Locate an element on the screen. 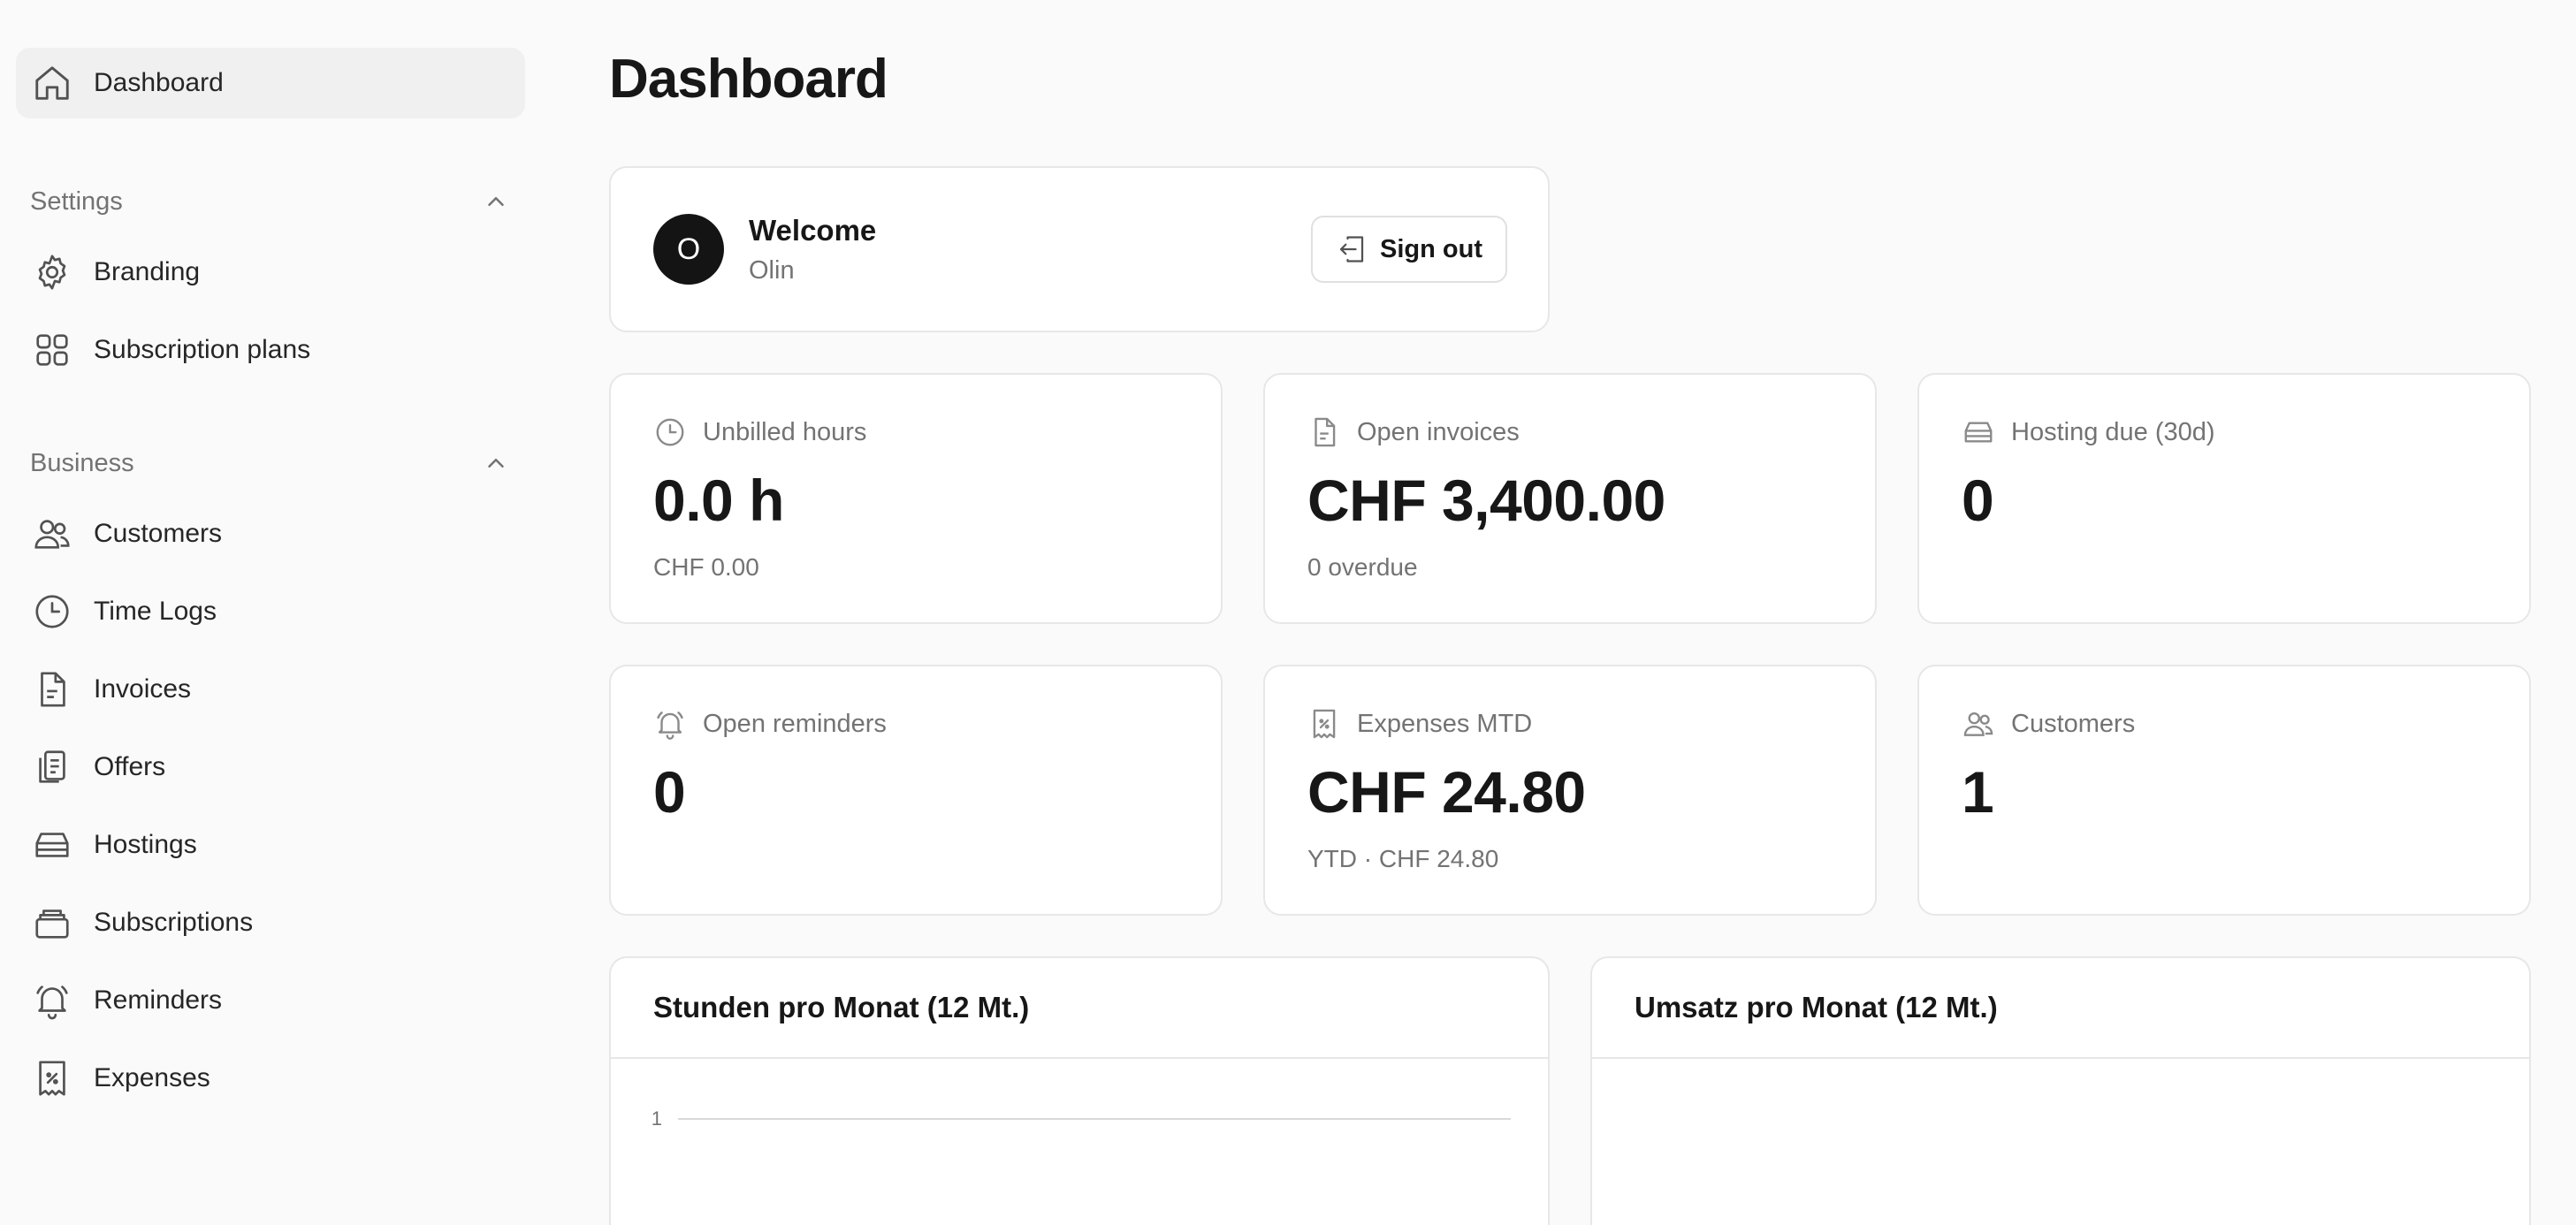 The image size is (2576, 1225). sidebar-item-label: Invoices is located at coordinates (143, 689).